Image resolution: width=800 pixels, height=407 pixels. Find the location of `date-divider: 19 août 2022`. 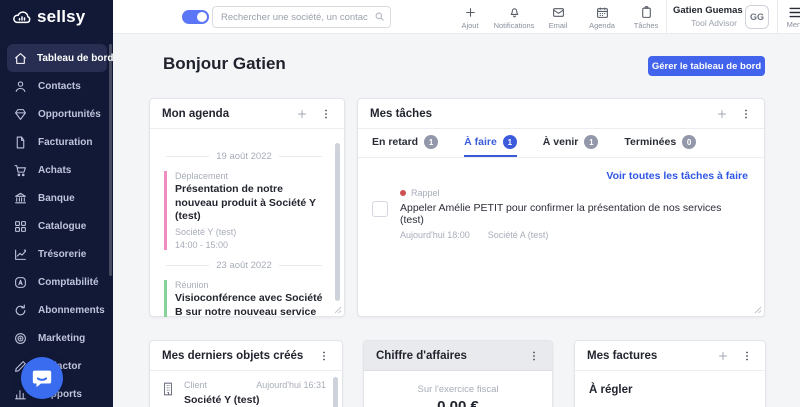

date-divider: 19 août 2022 is located at coordinates (244, 156).